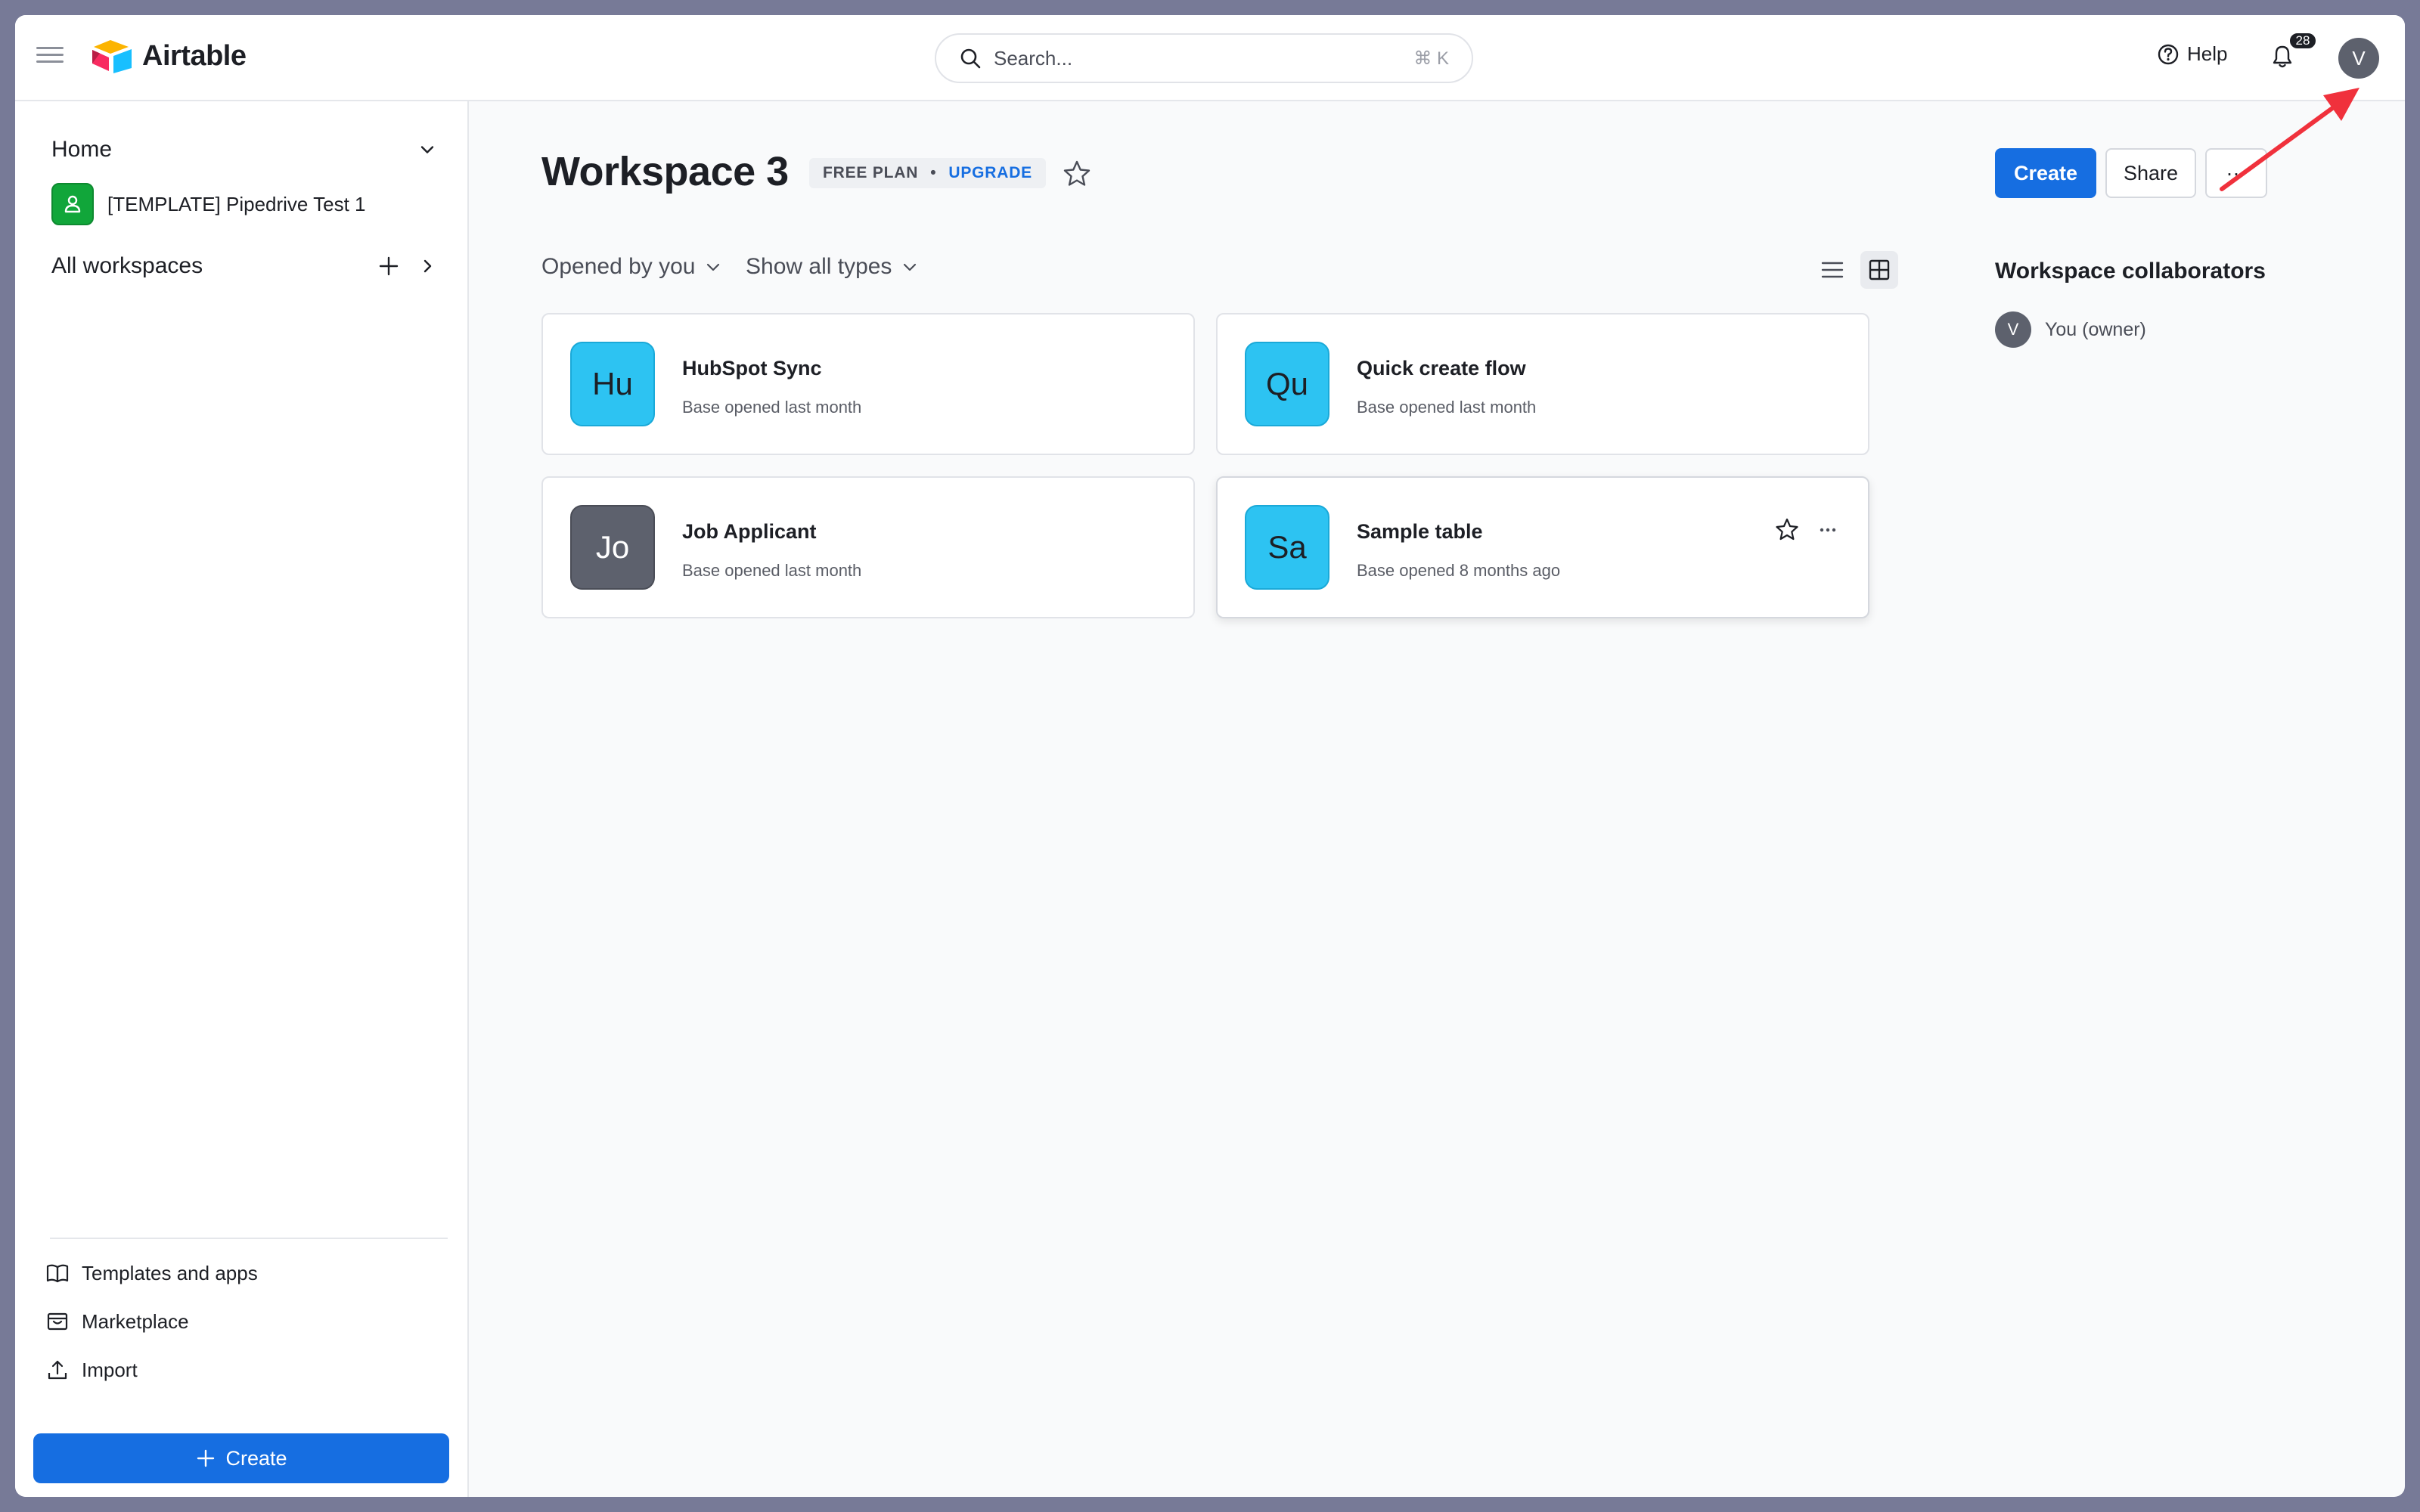 Image resolution: width=2420 pixels, height=1512 pixels. I want to click on more-options-button: ···, so click(2236, 173).